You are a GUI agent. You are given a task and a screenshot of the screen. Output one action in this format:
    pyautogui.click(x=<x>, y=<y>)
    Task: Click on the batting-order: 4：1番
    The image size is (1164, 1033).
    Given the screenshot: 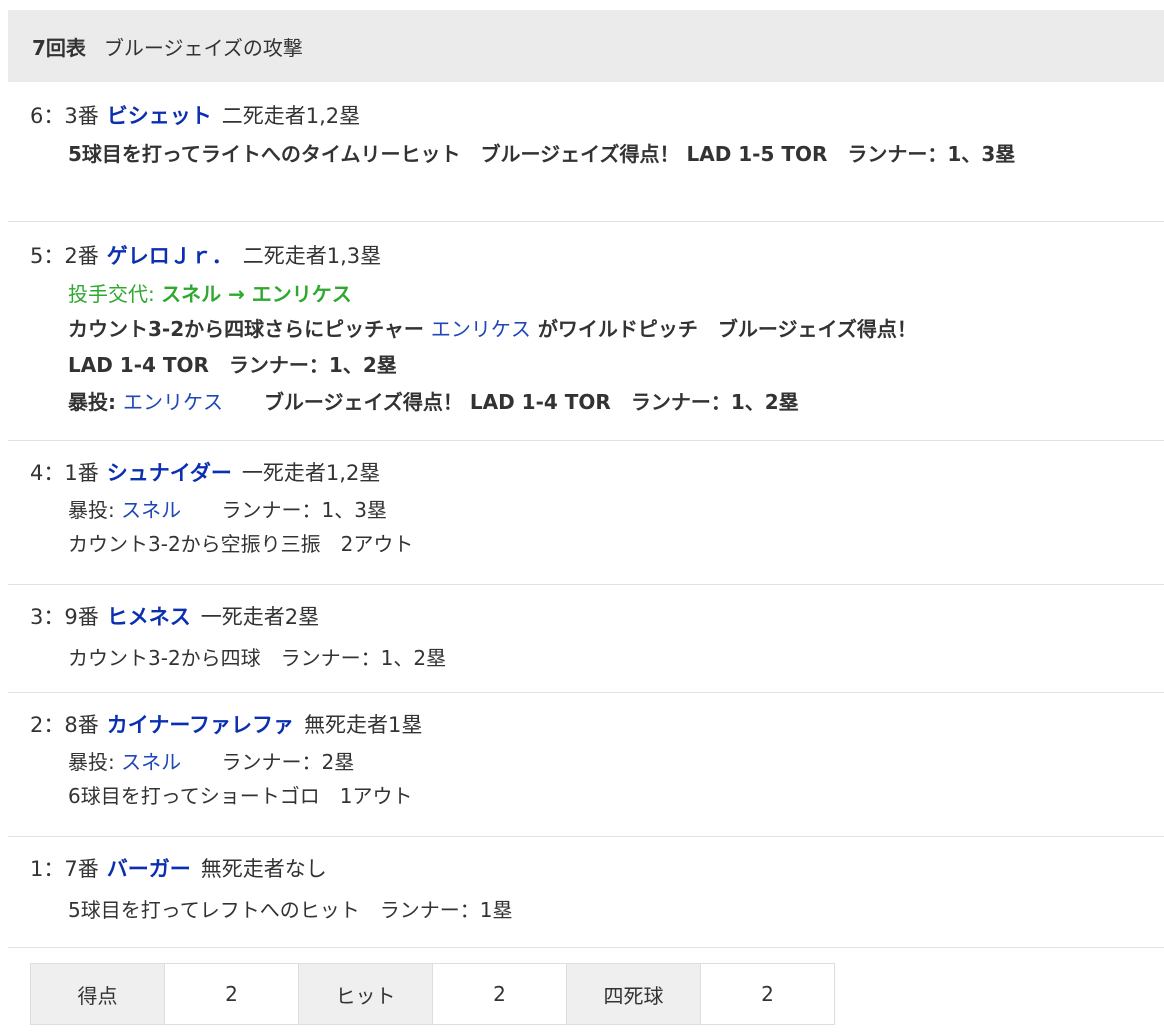 What is the action you would take?
    pyautogui.click(x=64, y=473)
    